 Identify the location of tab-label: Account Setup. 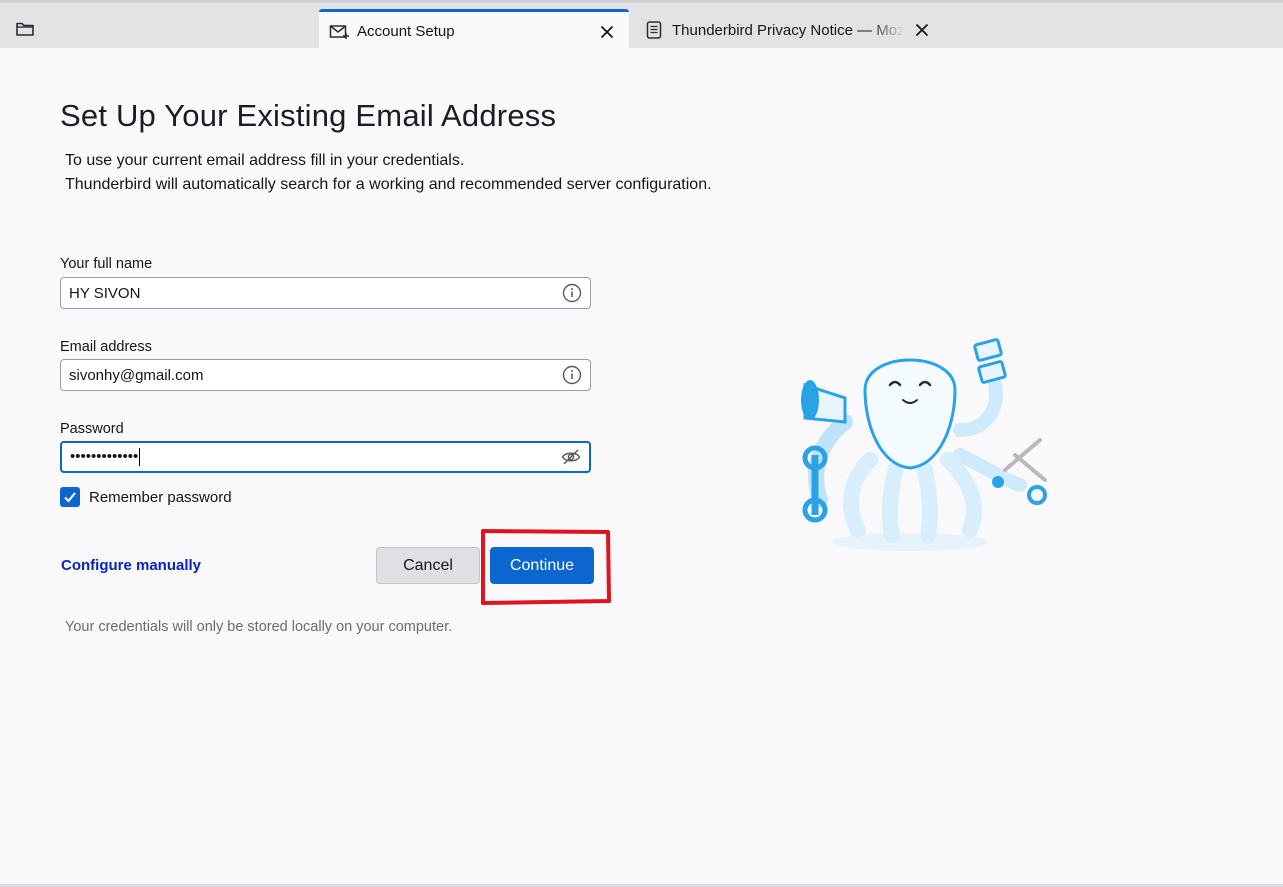
(406, 31).